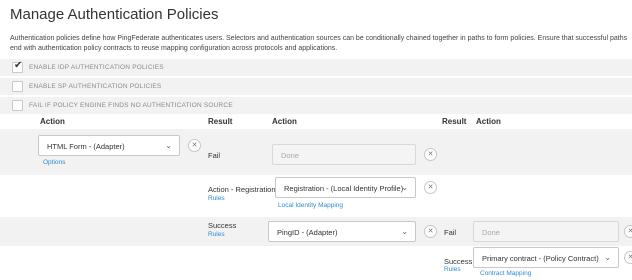  Describe the element at coordinates (114, 14) in the screenshot. I see `page-title: Manage Authentication Policies` at that location.